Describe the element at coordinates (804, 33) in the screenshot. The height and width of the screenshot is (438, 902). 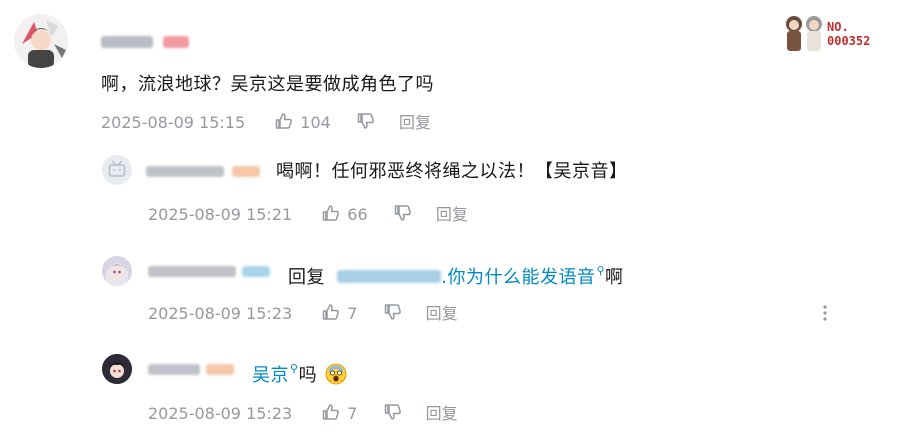
I see `fan-badge-characters-icon` at that location.